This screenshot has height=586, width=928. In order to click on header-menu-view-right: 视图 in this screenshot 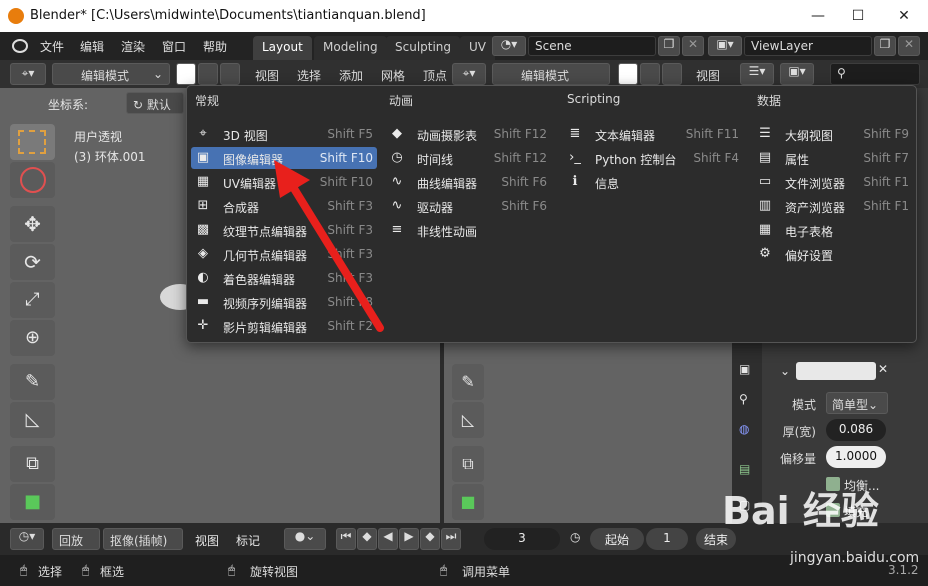, I will do `click(708, 75)`.